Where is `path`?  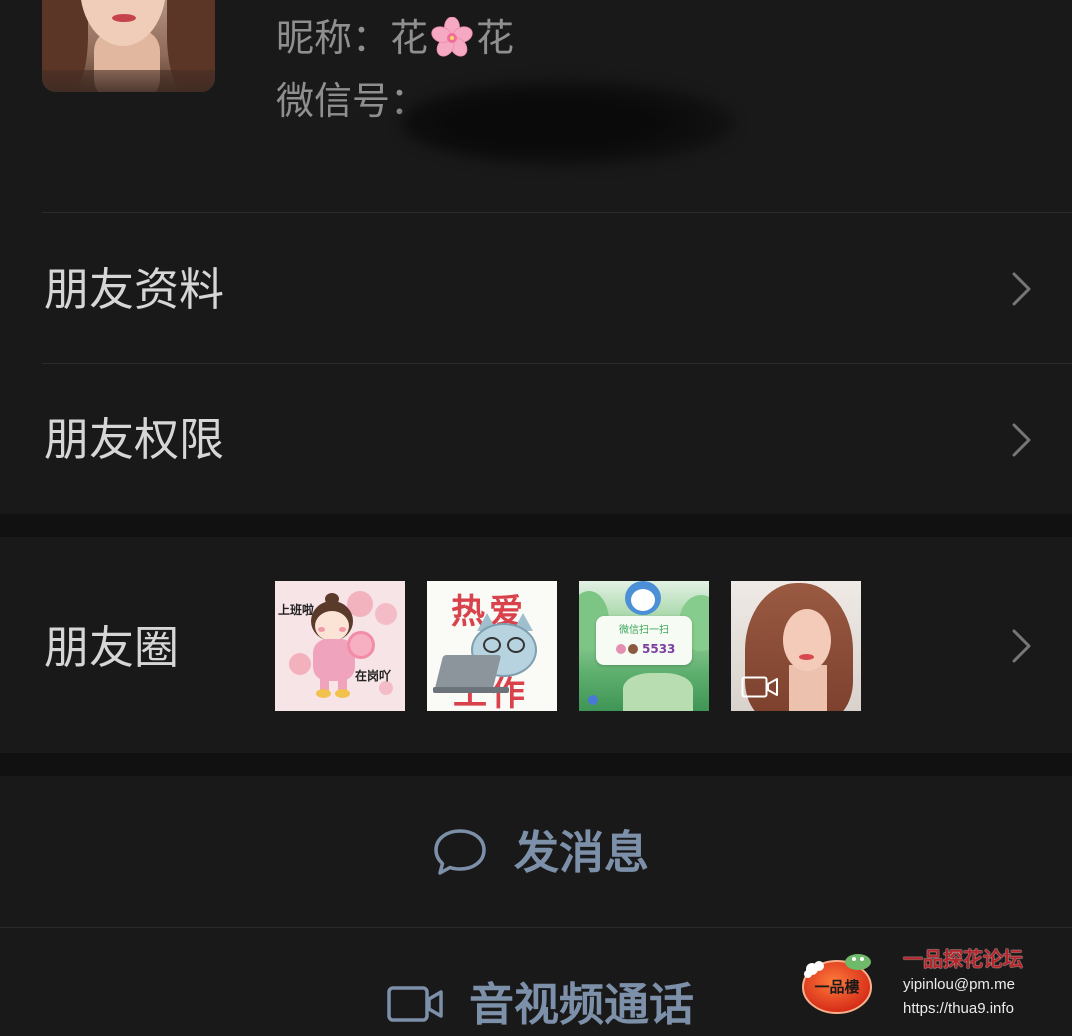 path is located at coordinates (658, 692).